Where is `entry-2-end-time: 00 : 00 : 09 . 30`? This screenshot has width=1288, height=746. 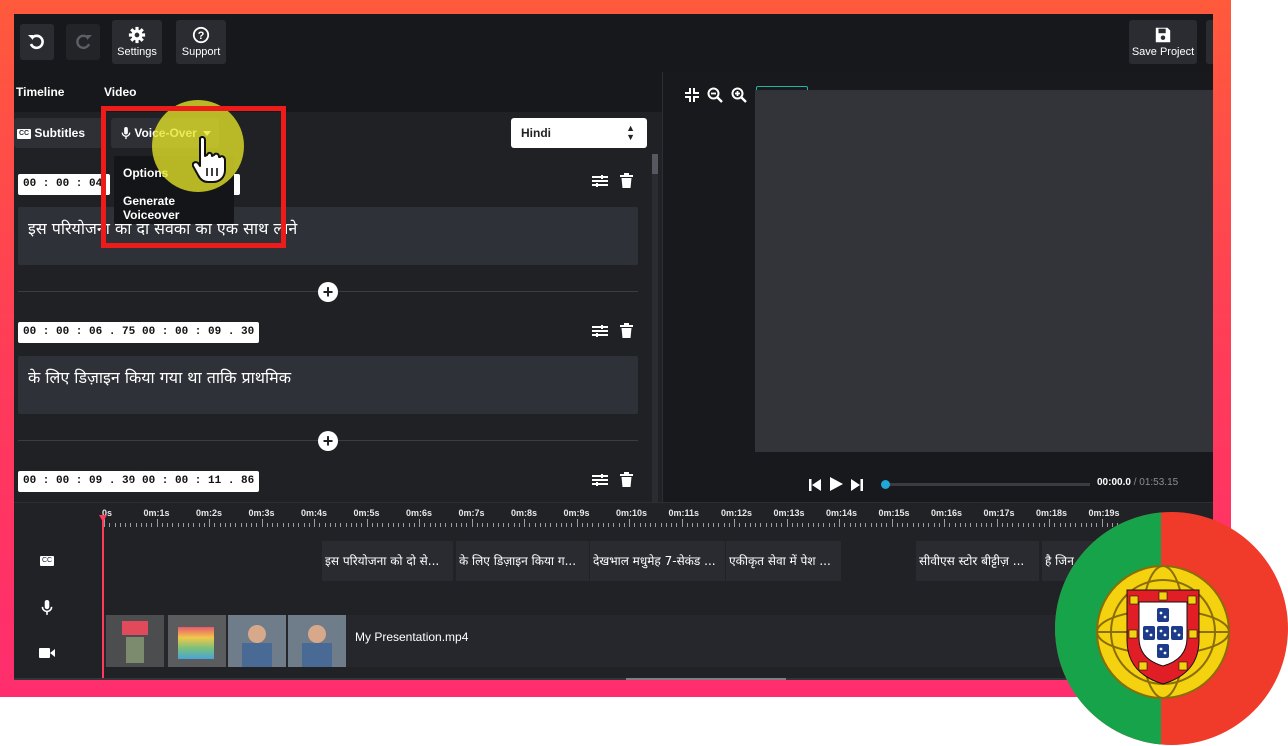
entry-2-end-time: 00 : 00 : 09 . 30 is located at coordinates (198, 332).